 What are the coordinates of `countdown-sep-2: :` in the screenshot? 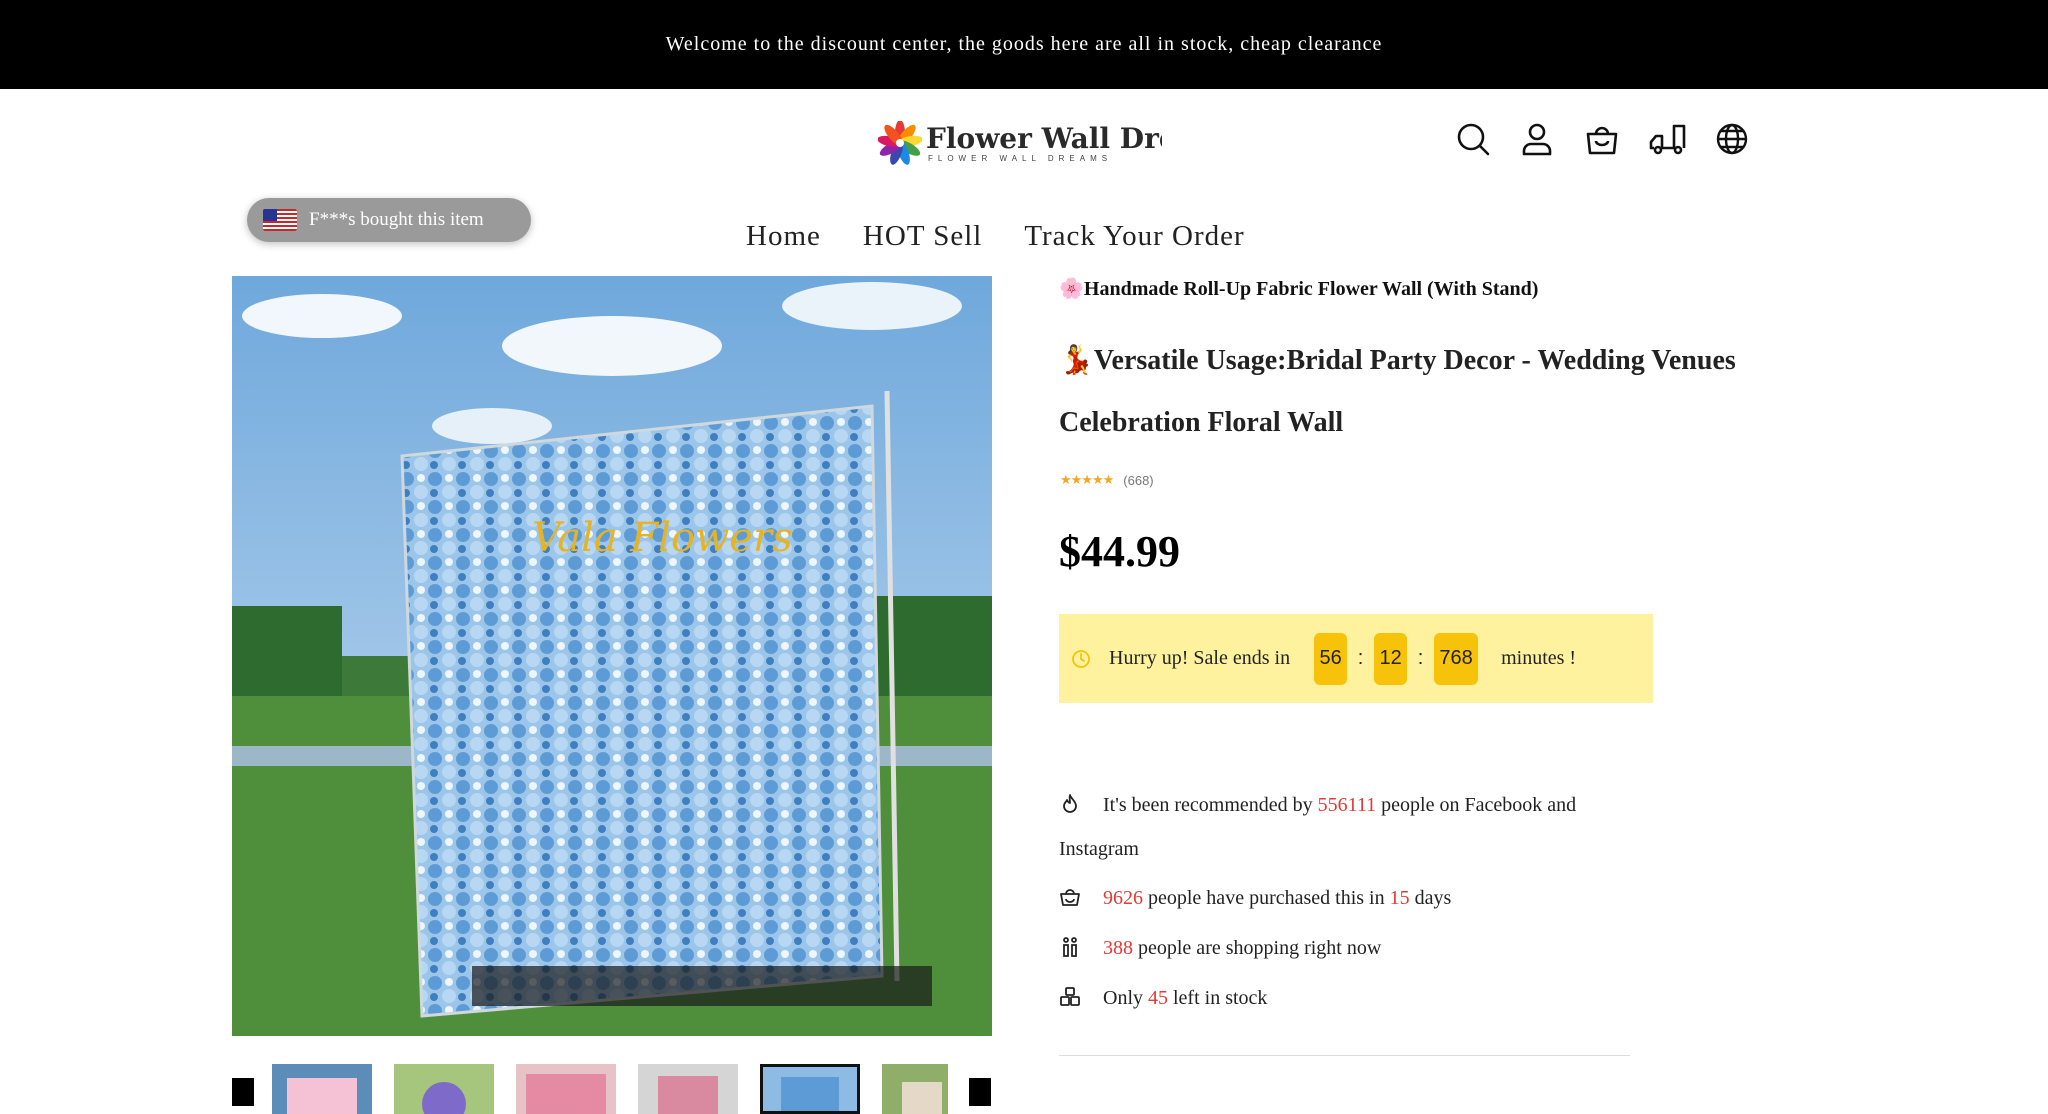 It's located at (1420, 658).